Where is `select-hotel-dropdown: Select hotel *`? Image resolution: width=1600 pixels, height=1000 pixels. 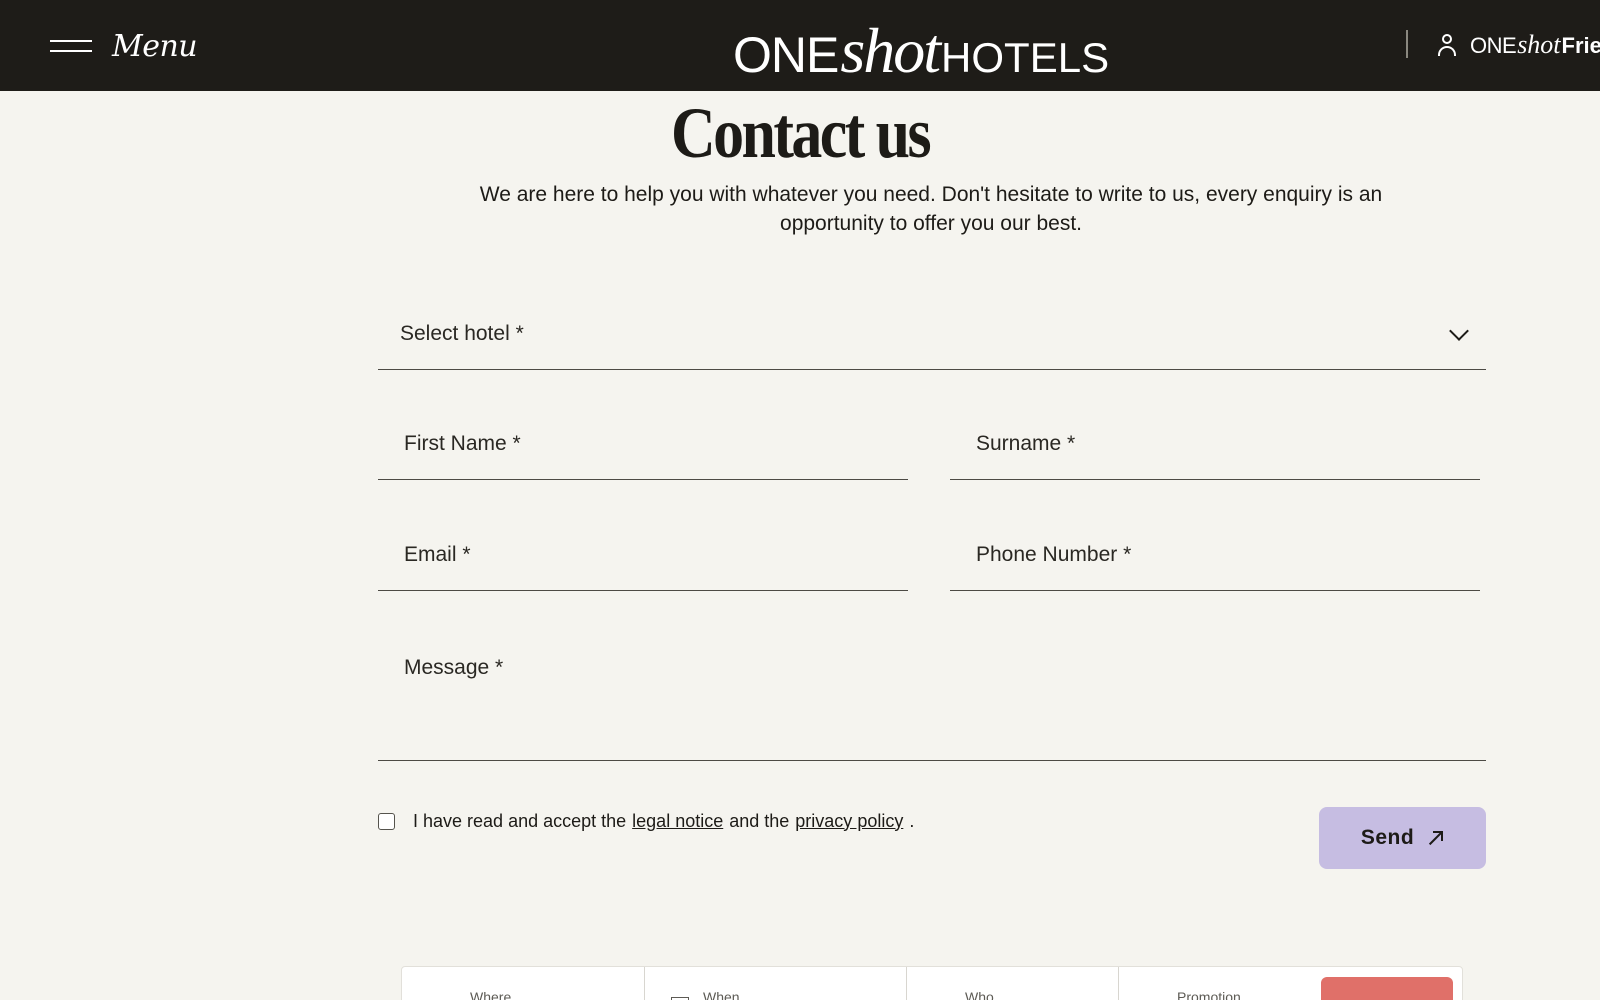
select-hotel-dropdown: Select hotel * is located at coordinates (932, 335).